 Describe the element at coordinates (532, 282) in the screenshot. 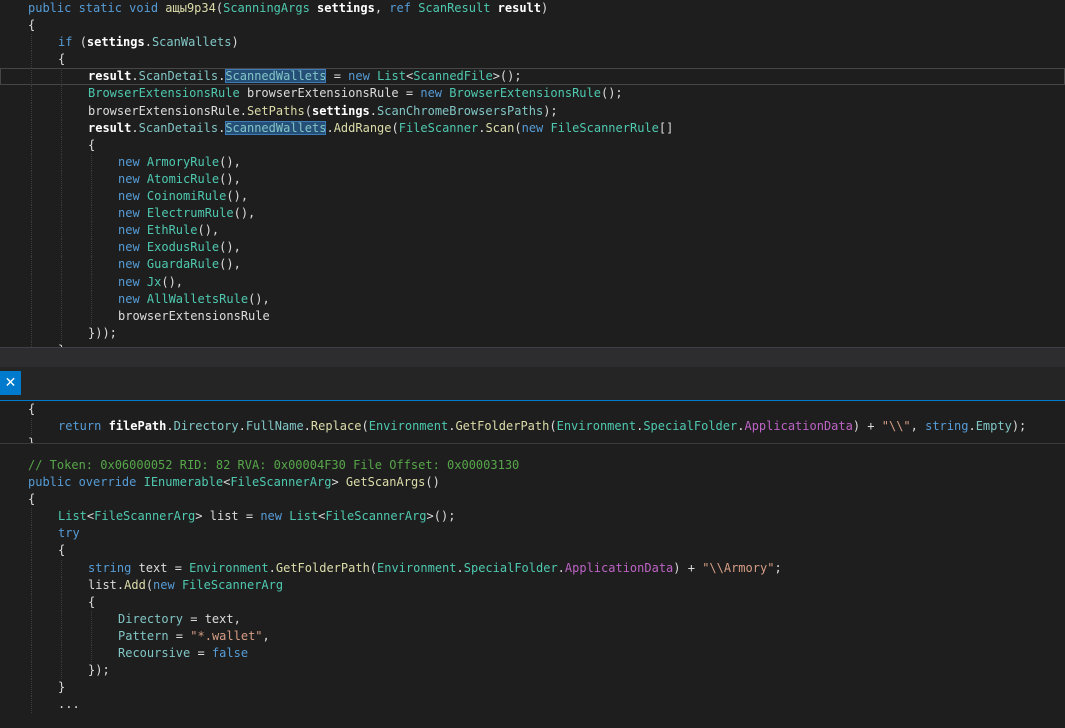

I see `top-code-line: new Jx(),` at that location.